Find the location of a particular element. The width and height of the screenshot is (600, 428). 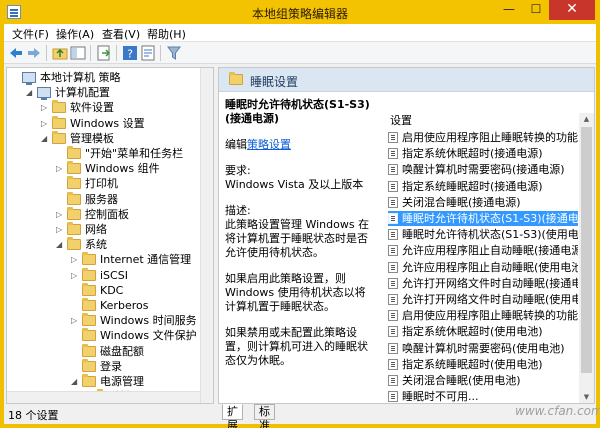

policy-item-label: 允许应用程序阻止自动睡眠(接通电源) is located at coordinates (490, 251).